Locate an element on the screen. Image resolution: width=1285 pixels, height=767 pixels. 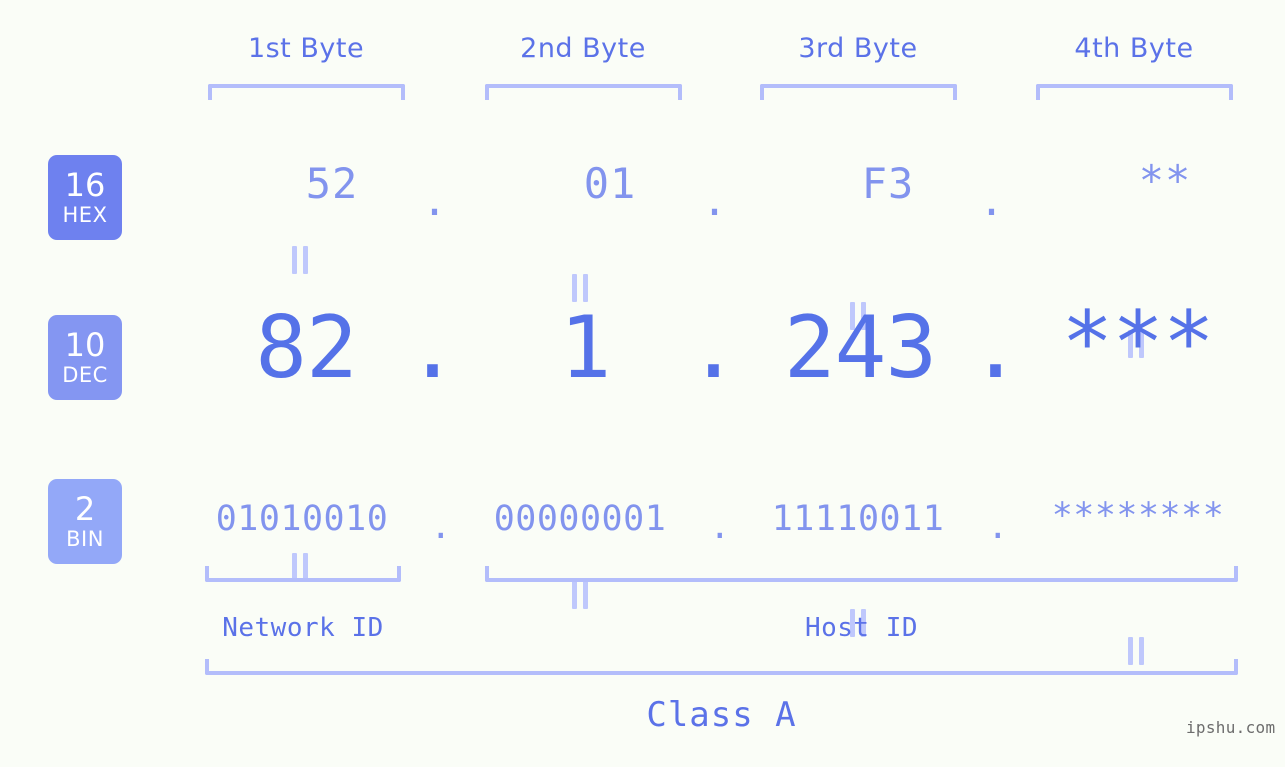
base-badge-bin-abbr: BIN is located at coordinates (85, 539).